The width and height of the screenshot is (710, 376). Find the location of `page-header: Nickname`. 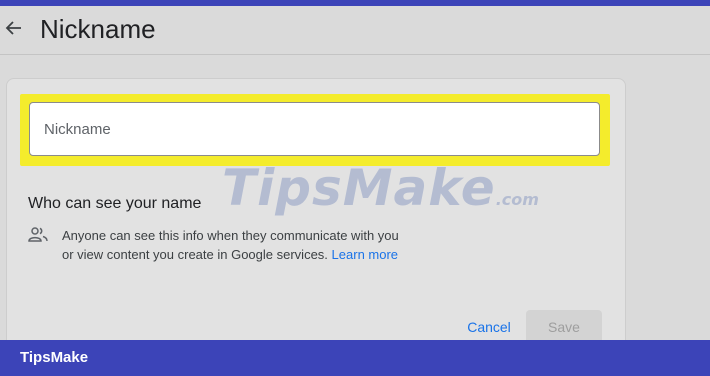

page-header: Nickname is located at coordinates (355, 30).